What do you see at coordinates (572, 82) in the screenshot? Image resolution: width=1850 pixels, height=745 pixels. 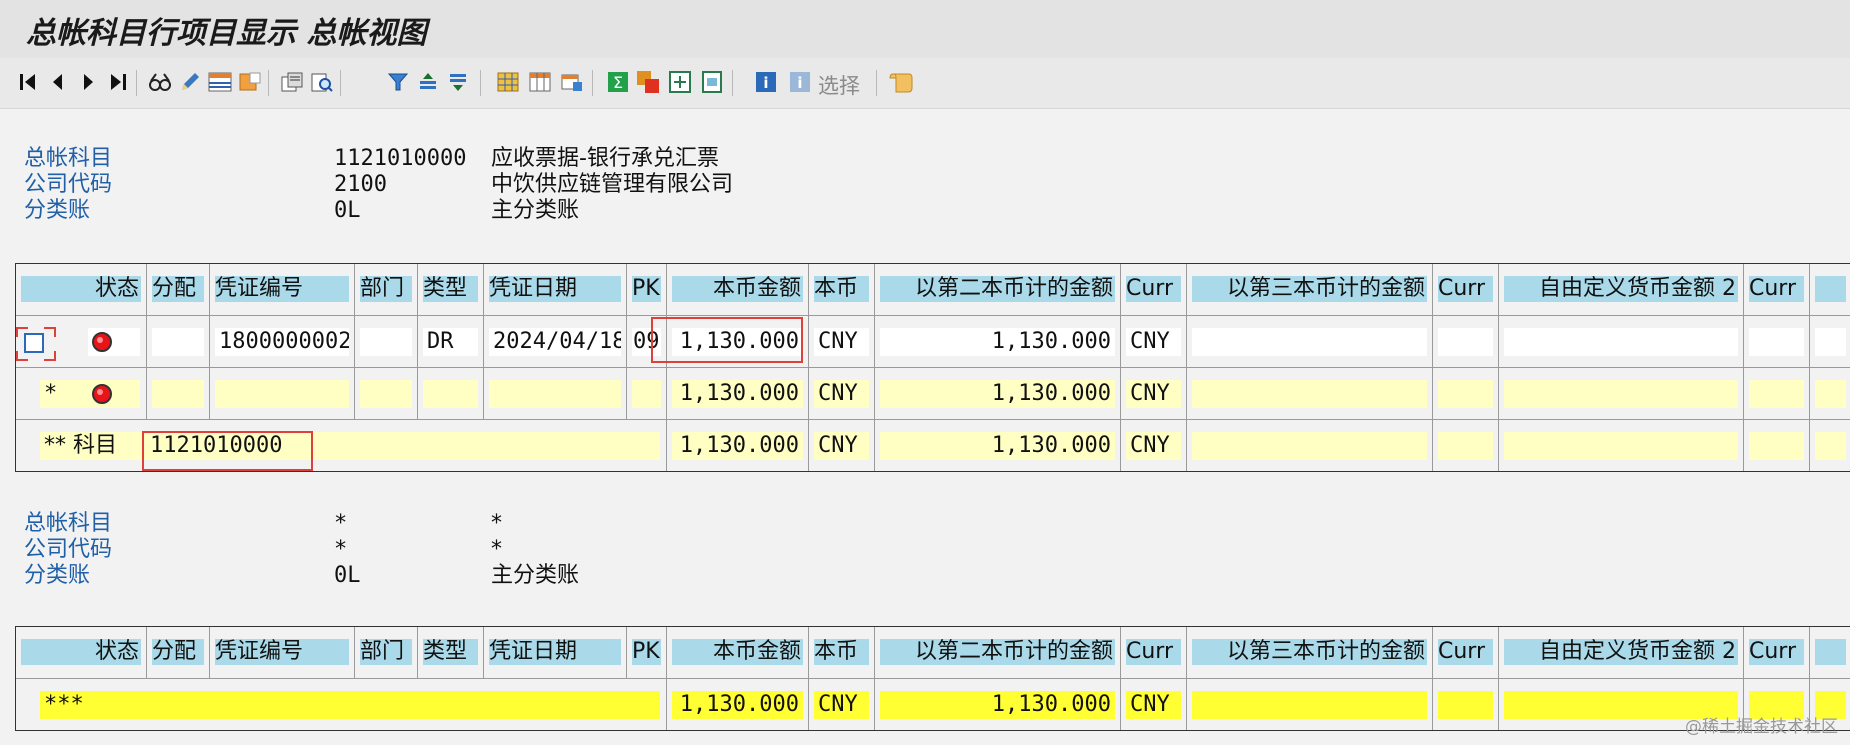 I see `change-layout-icon` at bounding box center [572, 82].